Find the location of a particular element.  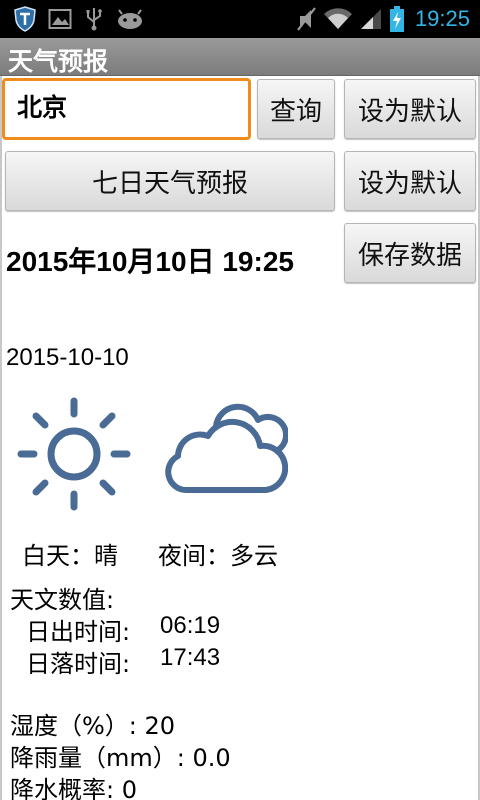

sun-icon is located at coordinates (74, 454).